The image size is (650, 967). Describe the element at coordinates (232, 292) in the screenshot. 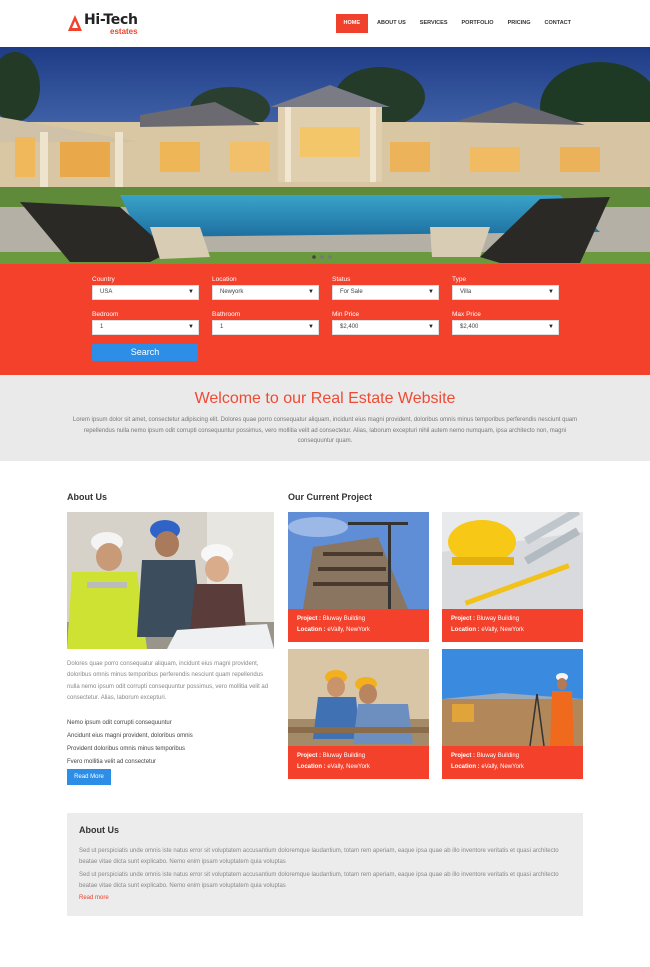

I see `location-value: Newyork` at that location.